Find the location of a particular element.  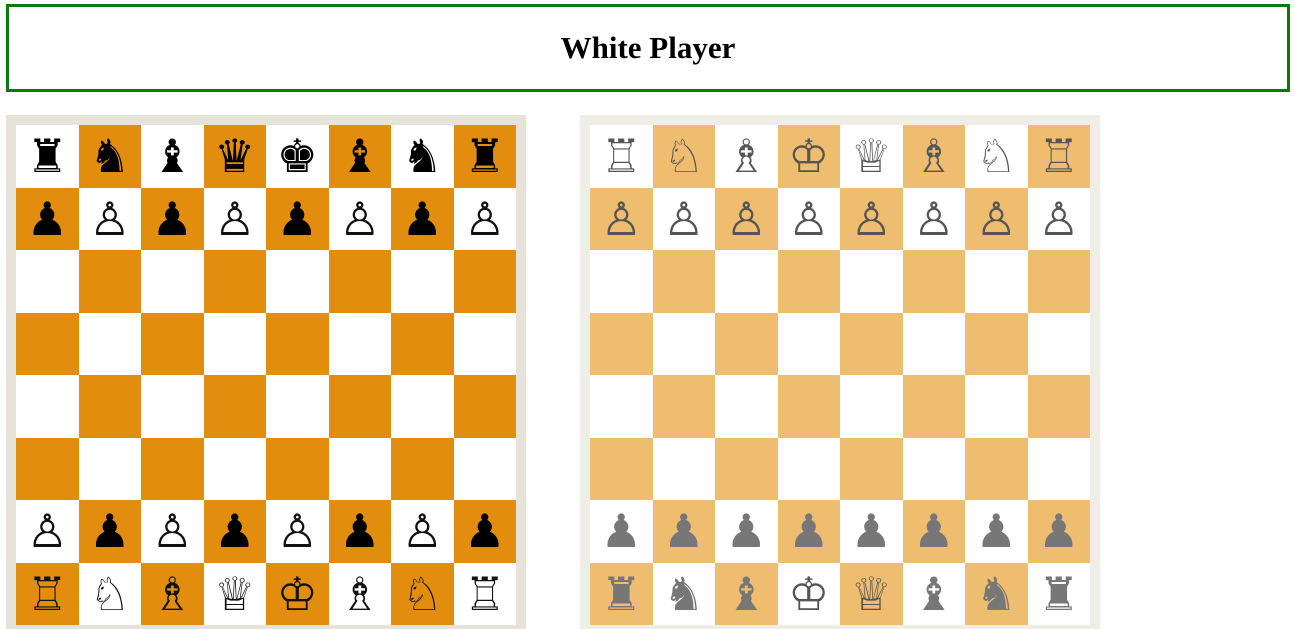

square-c2: ♟ is located at coordinates (746, 531).